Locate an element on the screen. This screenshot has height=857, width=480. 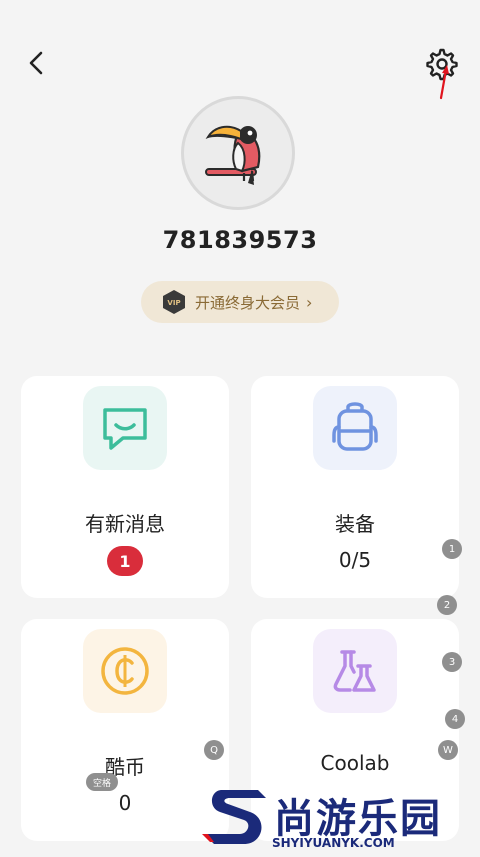
coins-title: 酷币 is located at coordinates (125, 767).